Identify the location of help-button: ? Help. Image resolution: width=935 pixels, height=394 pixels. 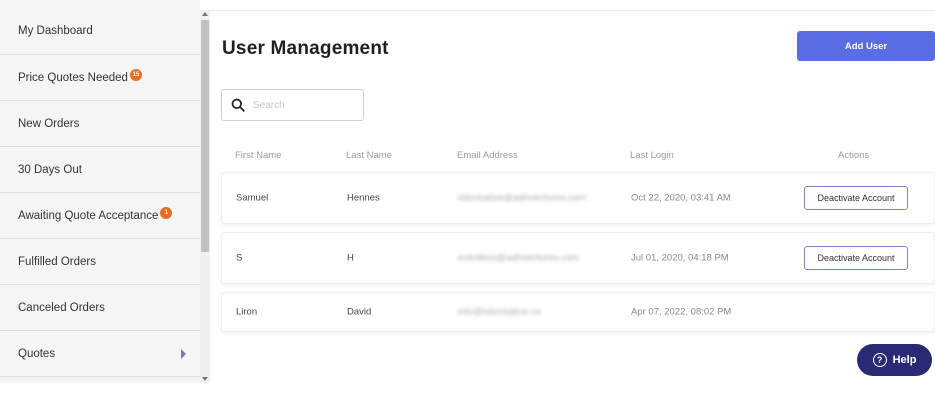
(894, 360).